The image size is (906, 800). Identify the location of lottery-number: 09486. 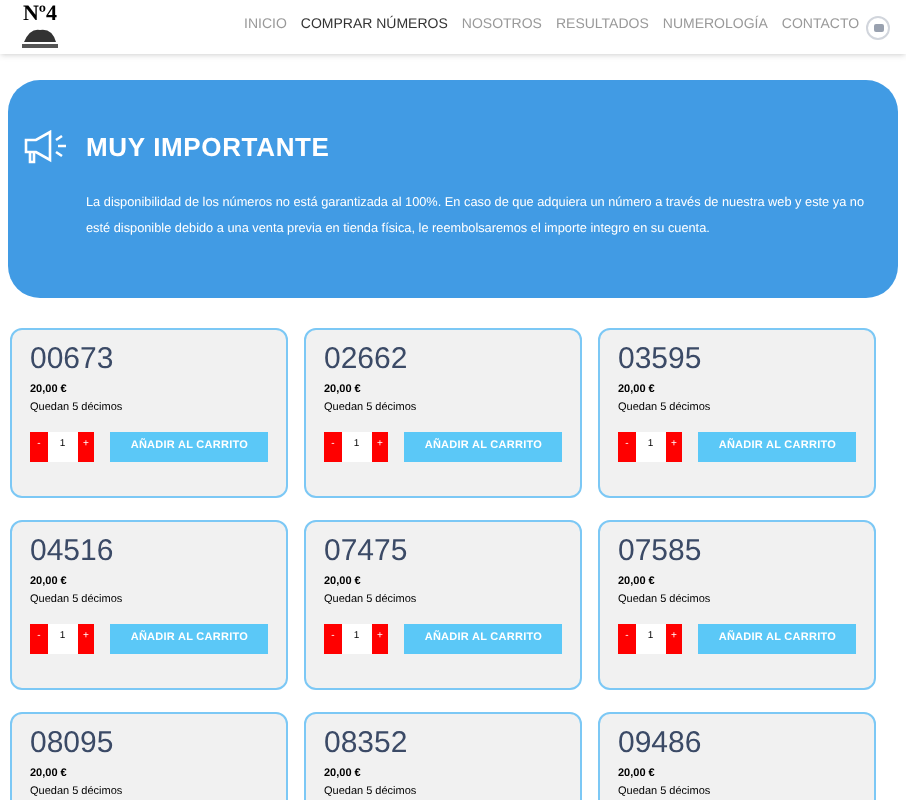
(661, 744).